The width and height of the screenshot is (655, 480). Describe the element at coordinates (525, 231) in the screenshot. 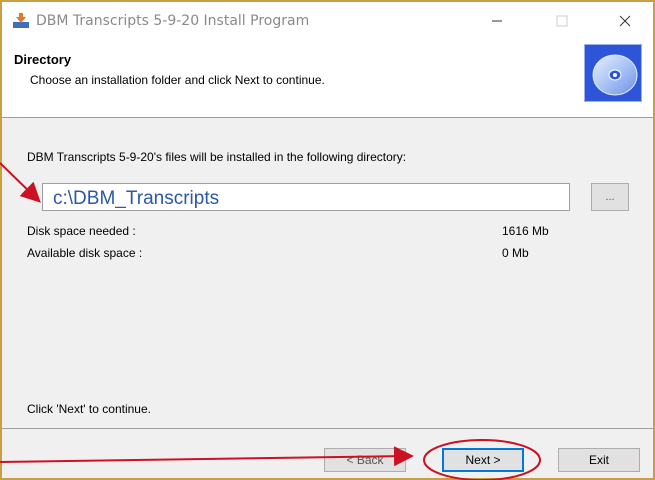

I see `disk-needed-value: 1616 Mb` at that location.